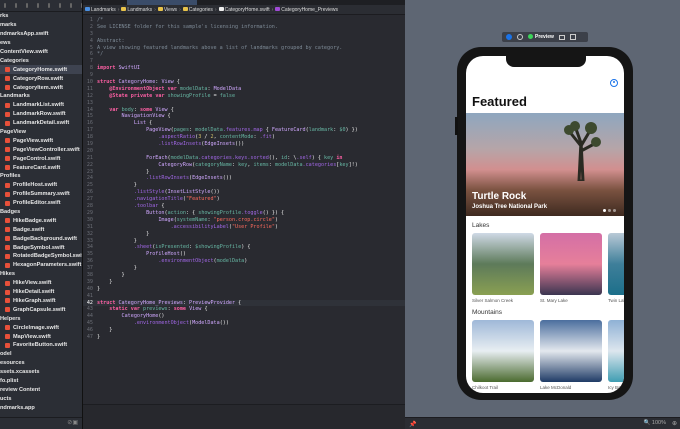 The image size is (680, 429). What do you see at coordinates (616, 268) in the screenshot?
I see `category-item: Twin Lake` at bounding box center [616, 268].